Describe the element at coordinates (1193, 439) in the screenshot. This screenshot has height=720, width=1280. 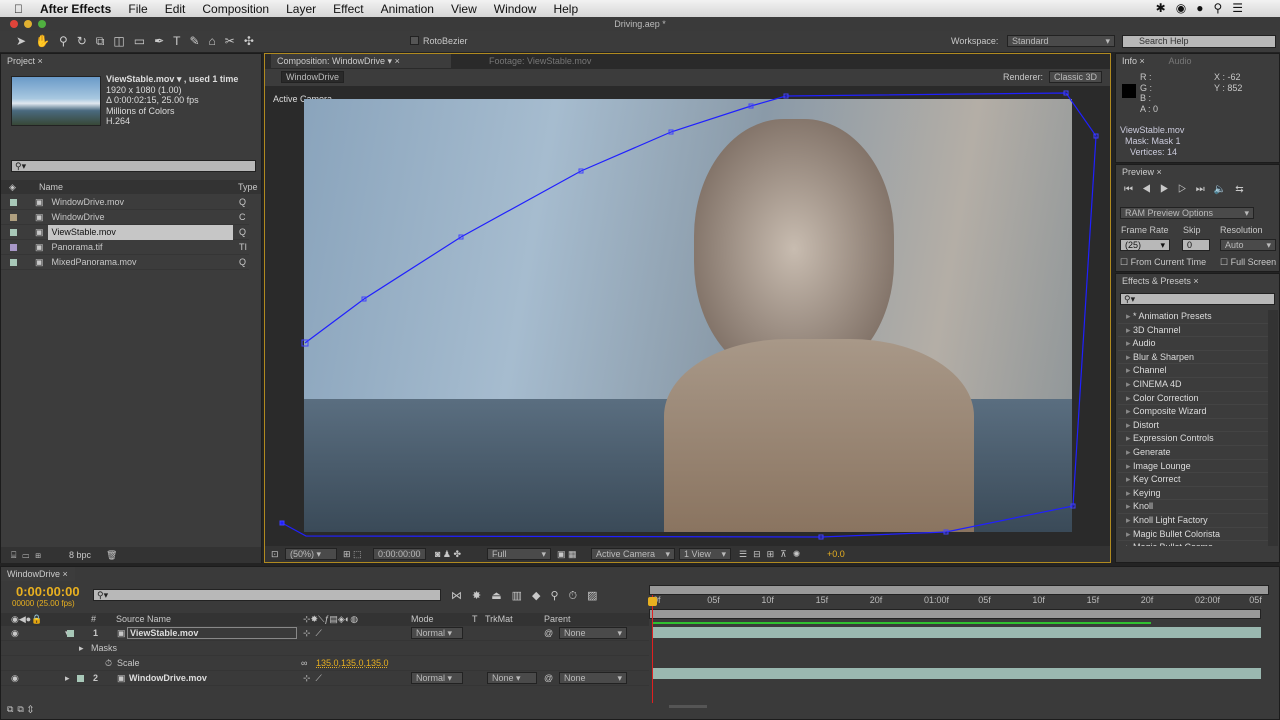
I see `effect-category: ▸ Expression Controls` at that location.